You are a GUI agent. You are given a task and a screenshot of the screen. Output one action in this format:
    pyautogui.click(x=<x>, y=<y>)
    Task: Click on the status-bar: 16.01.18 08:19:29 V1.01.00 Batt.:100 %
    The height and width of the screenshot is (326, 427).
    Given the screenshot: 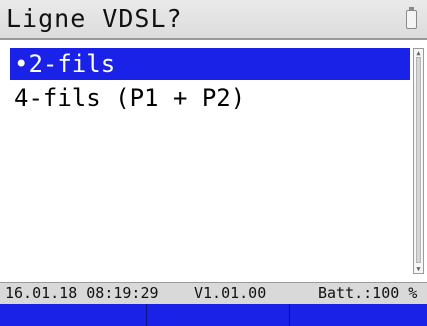 What is the action you would take?
    pyautogui.click(x=213, y=293)
    